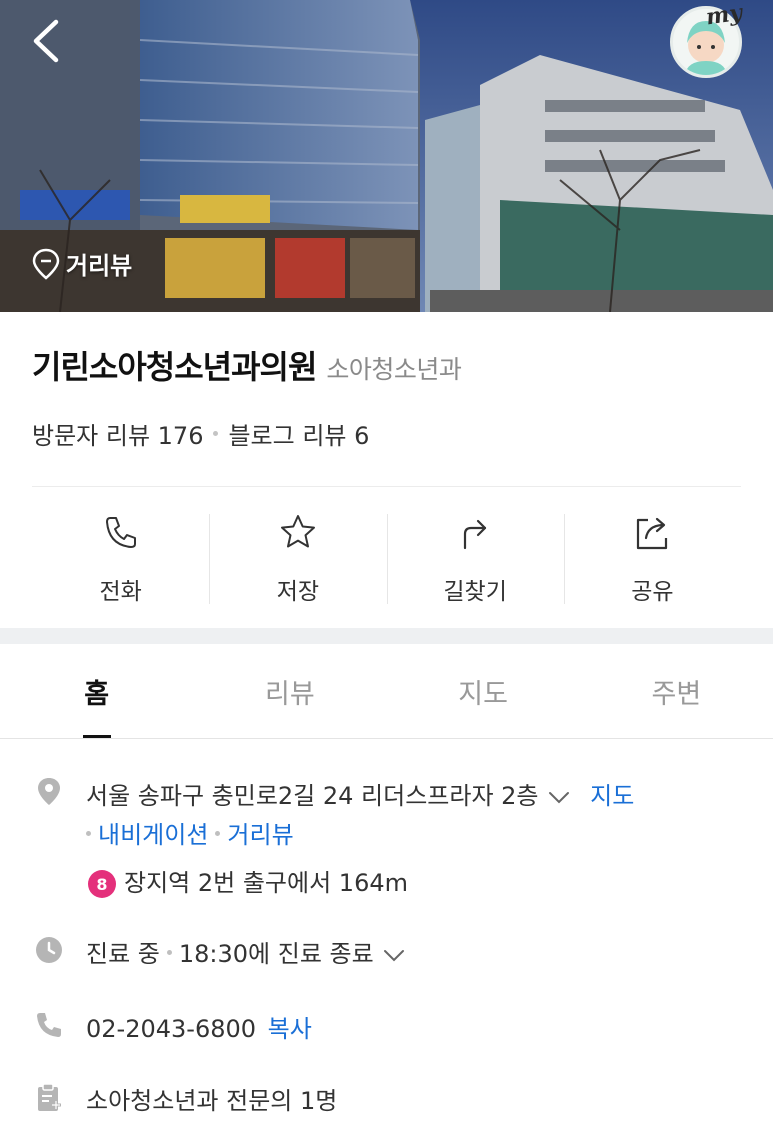 The width and height of the screenshot is (773, 1139). What do you see at coordinates (652, 558) in the screenshot?
I see `share-button: 공유` at bounding box center [652, 558].